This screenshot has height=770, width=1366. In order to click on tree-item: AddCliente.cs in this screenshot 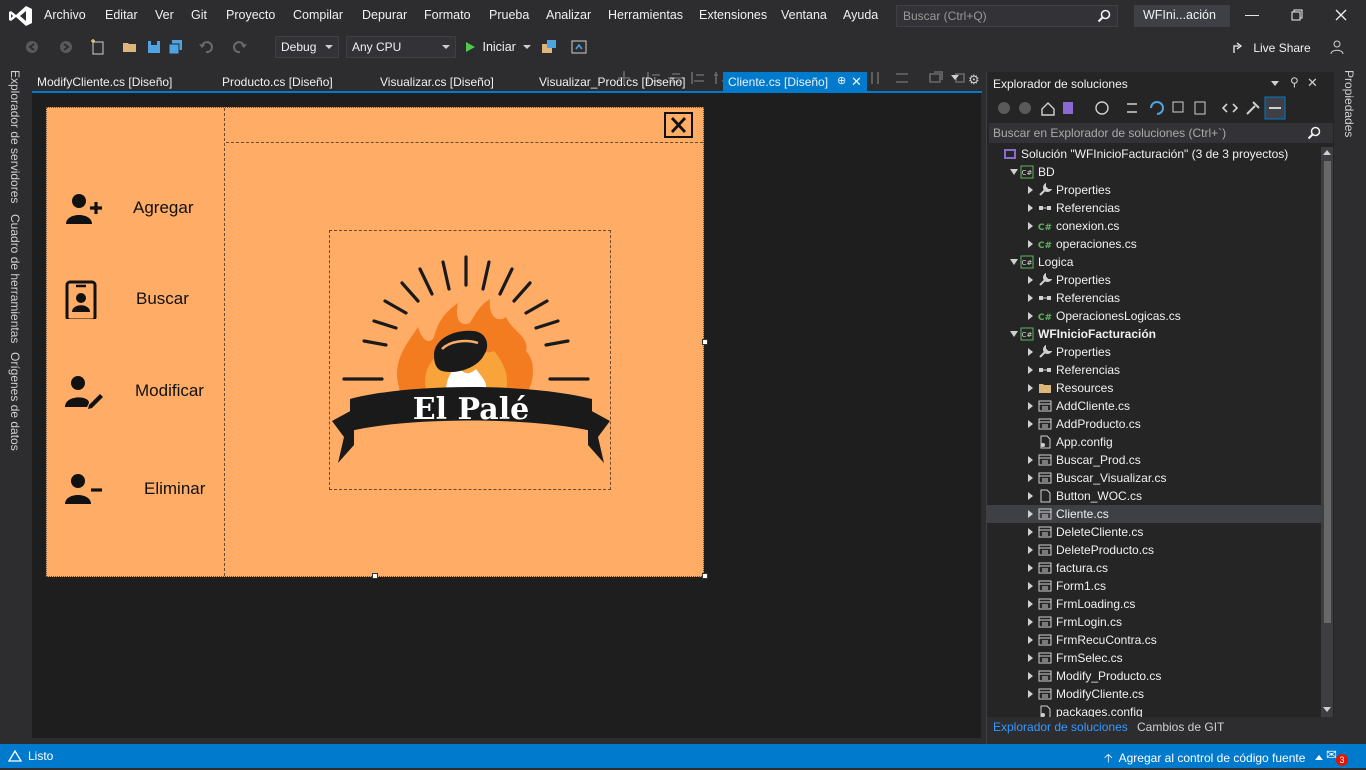, I will do `click(1154, 406)`.